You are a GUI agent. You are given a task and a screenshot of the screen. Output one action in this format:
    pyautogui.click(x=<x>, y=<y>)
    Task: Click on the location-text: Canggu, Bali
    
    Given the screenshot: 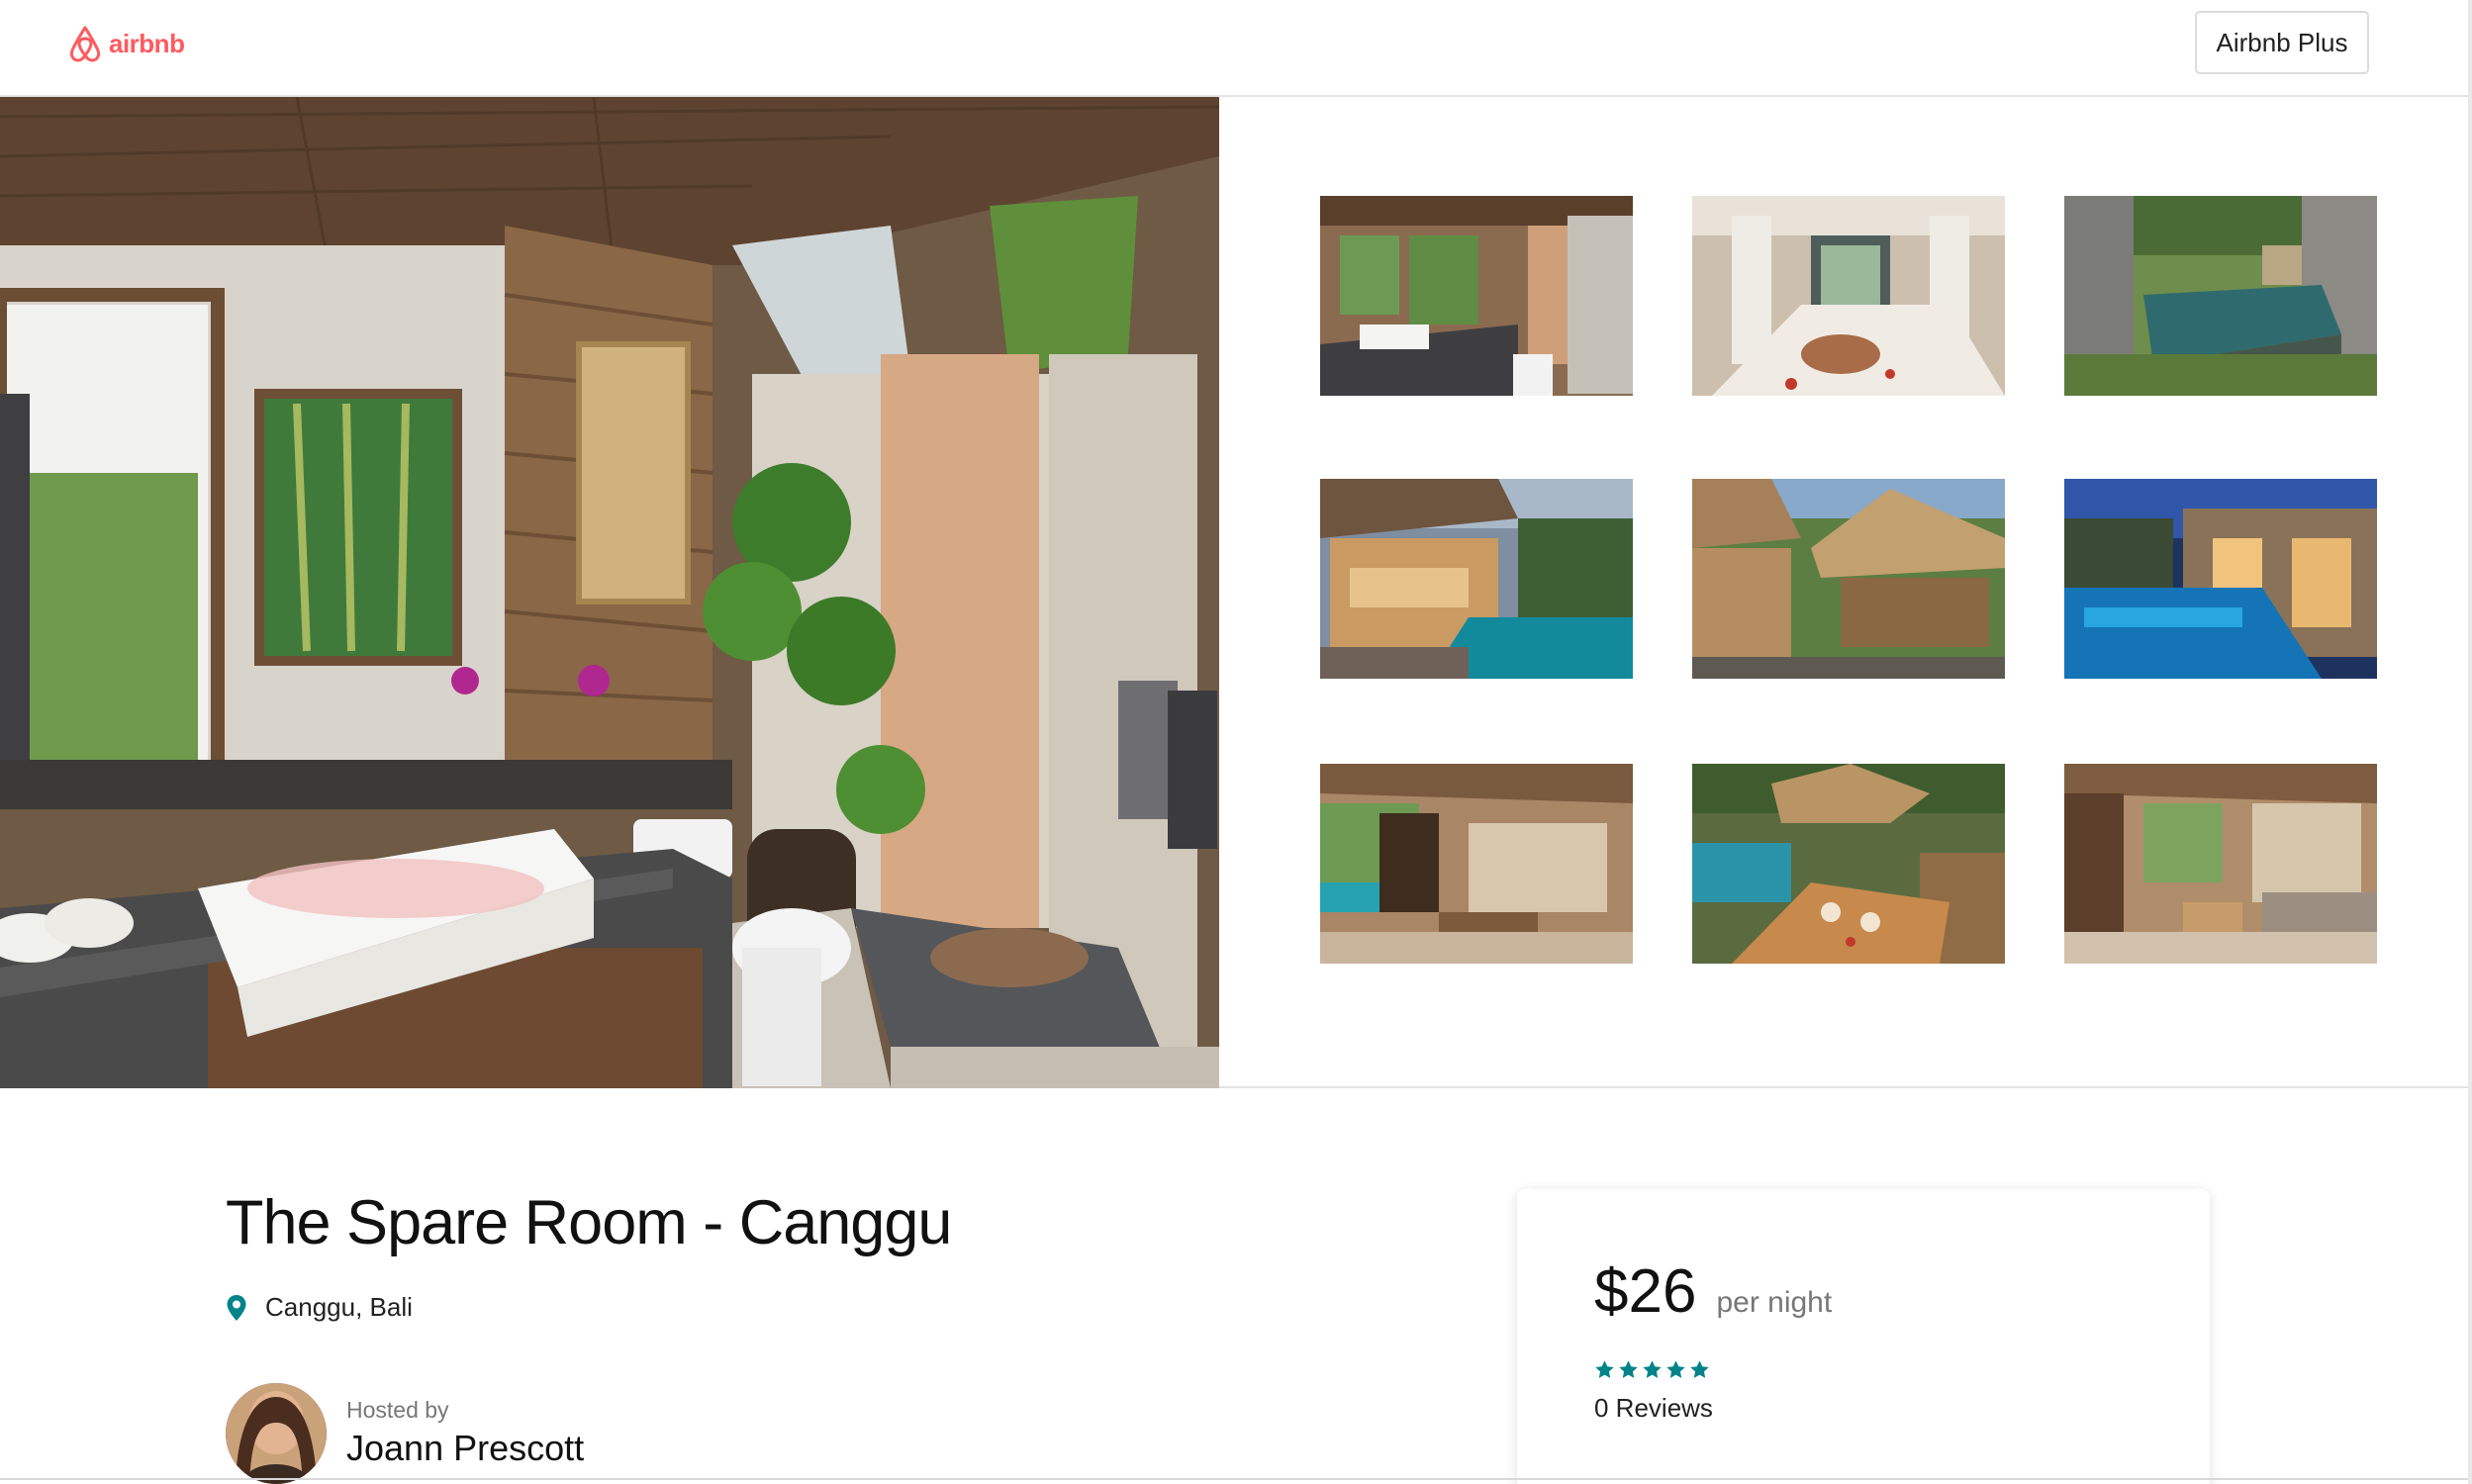 What is the action you would take?
    pyautogui.click(x=339, y=1307)
    